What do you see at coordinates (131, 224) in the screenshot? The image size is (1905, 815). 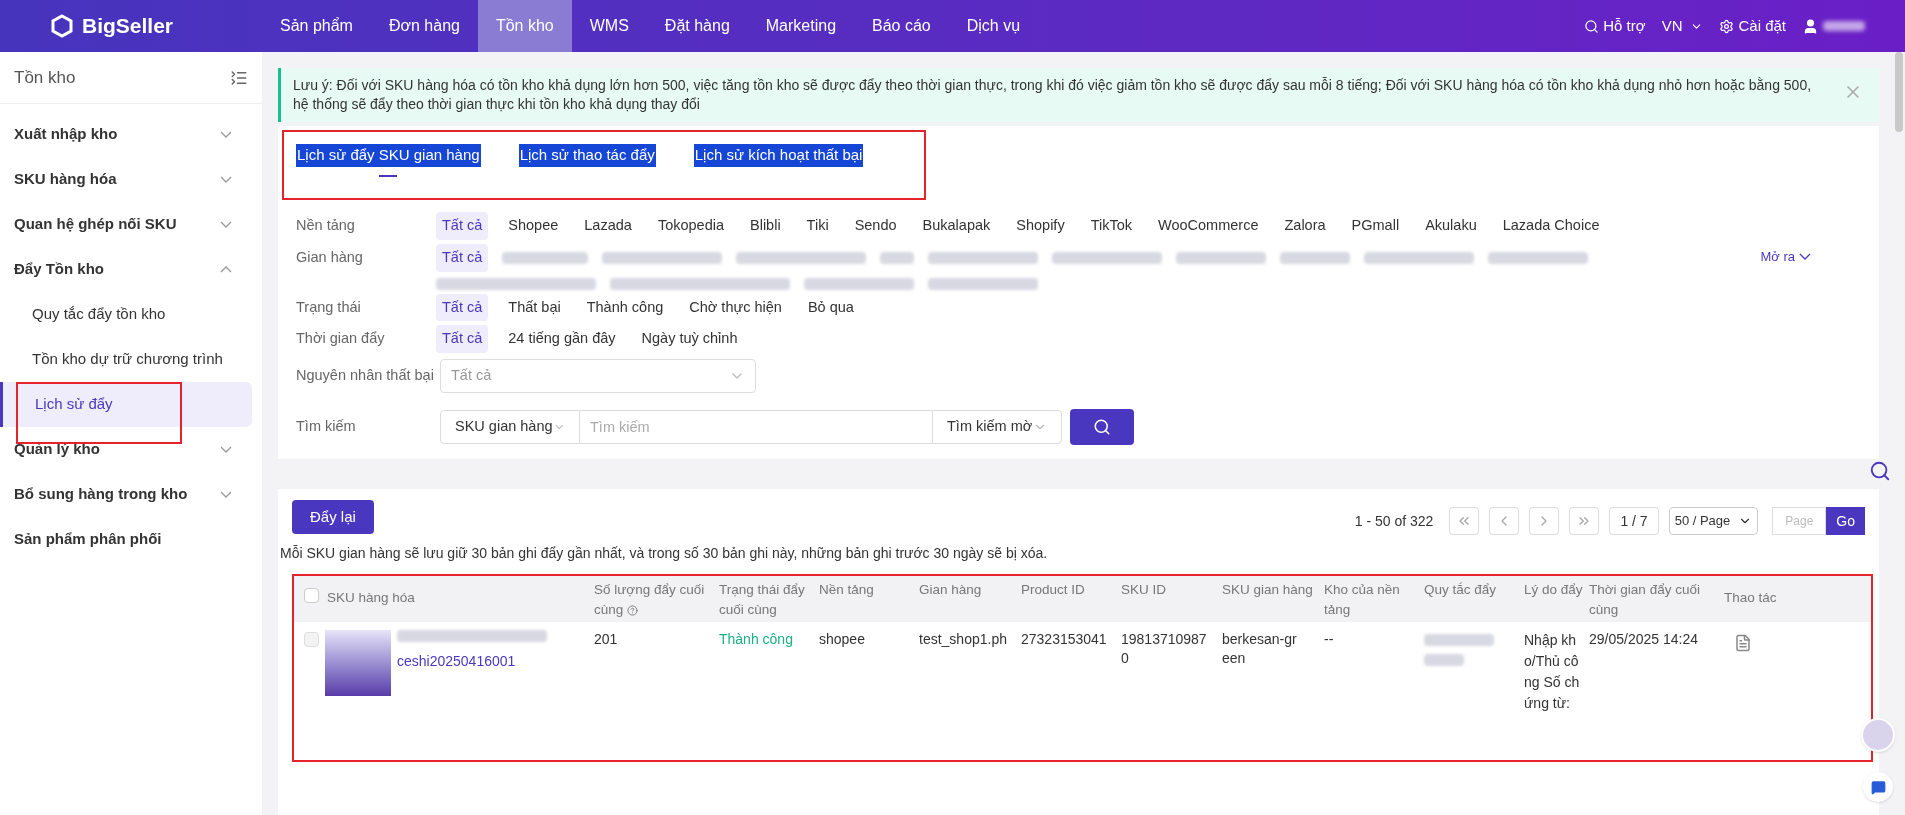 I see `sidebar-group: Quan hệ ghép nối SKU` at bounding box center [131, 224].